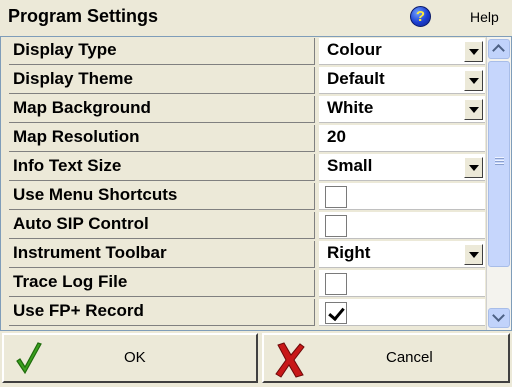 This screenshot has width=512, height=387. I want to click on setting-dropdown: White, so click(402, 109).